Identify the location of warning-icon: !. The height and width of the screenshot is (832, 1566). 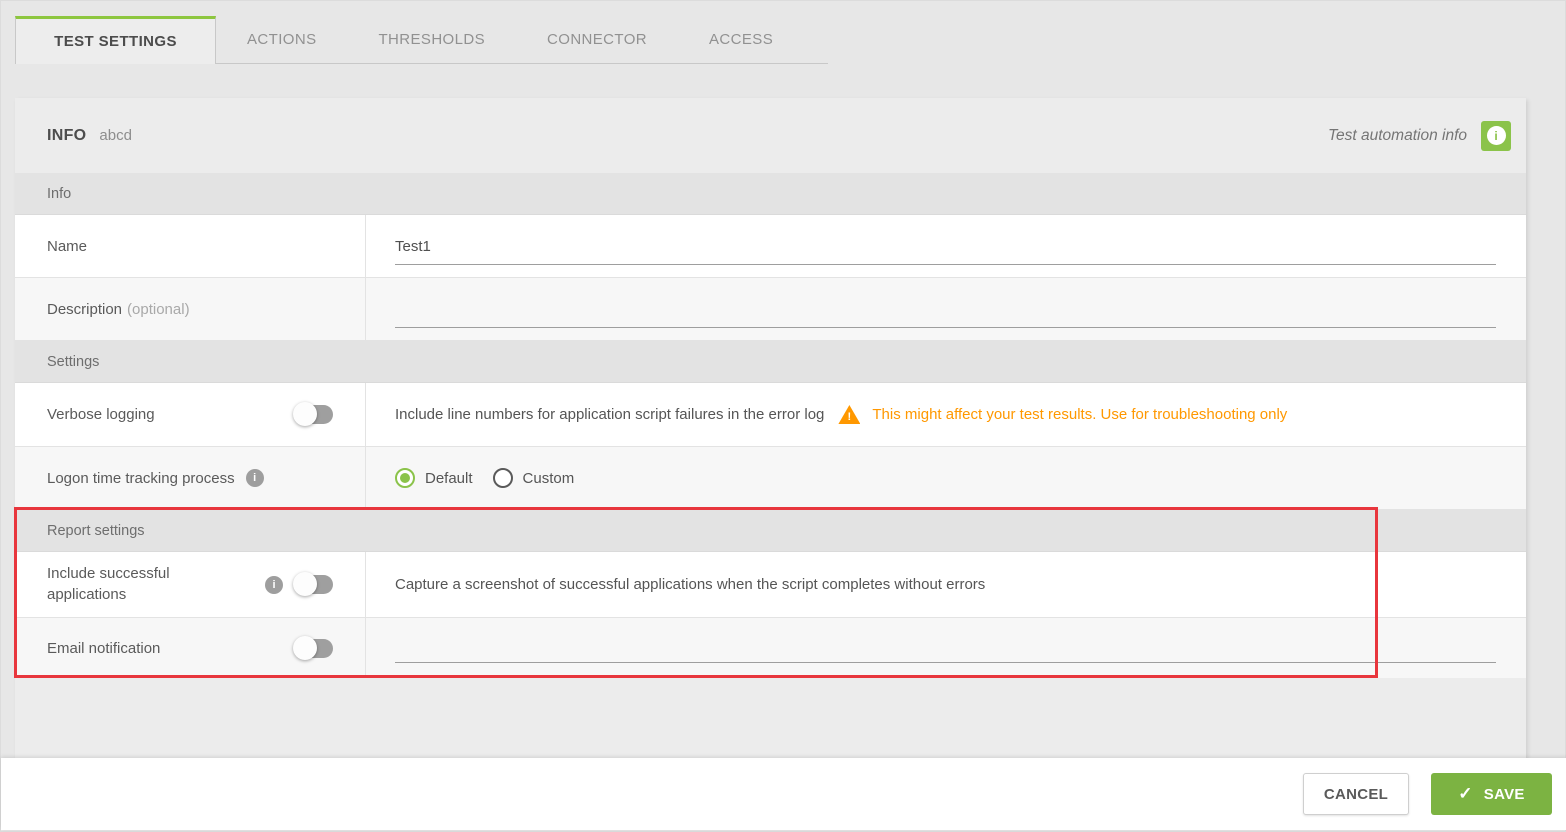
(849, 414).